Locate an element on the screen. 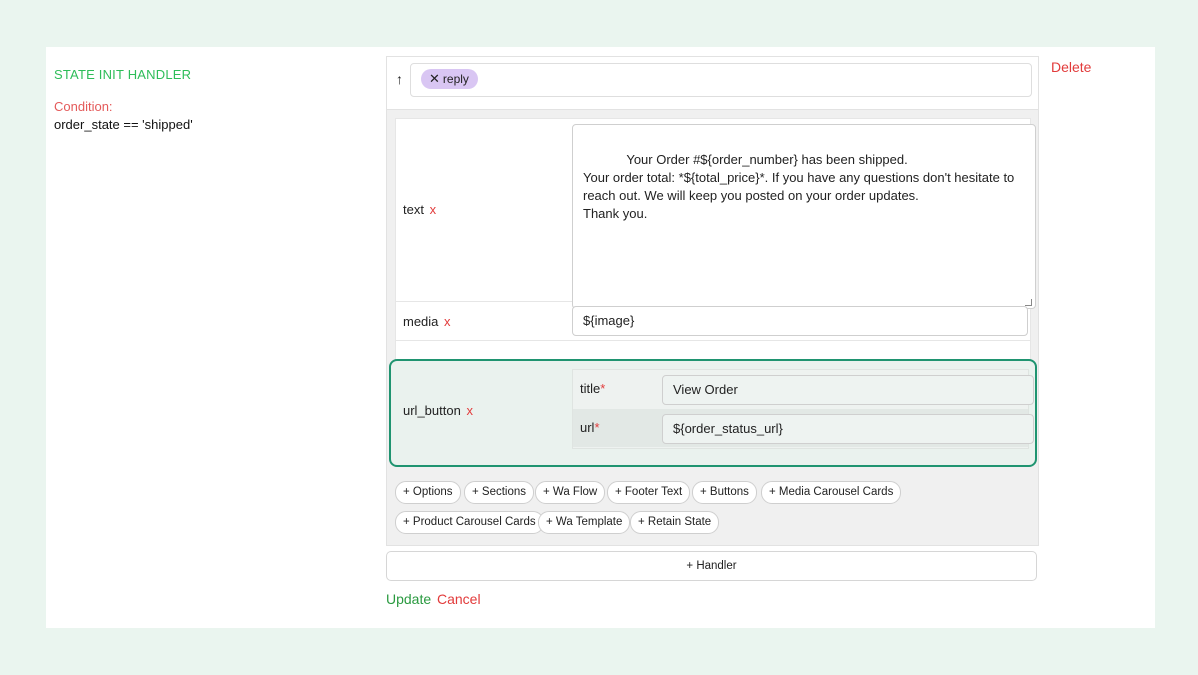 This screenshot has height=675, width=1198. remove-media-field-button: x is located at coordinates (447, 321).